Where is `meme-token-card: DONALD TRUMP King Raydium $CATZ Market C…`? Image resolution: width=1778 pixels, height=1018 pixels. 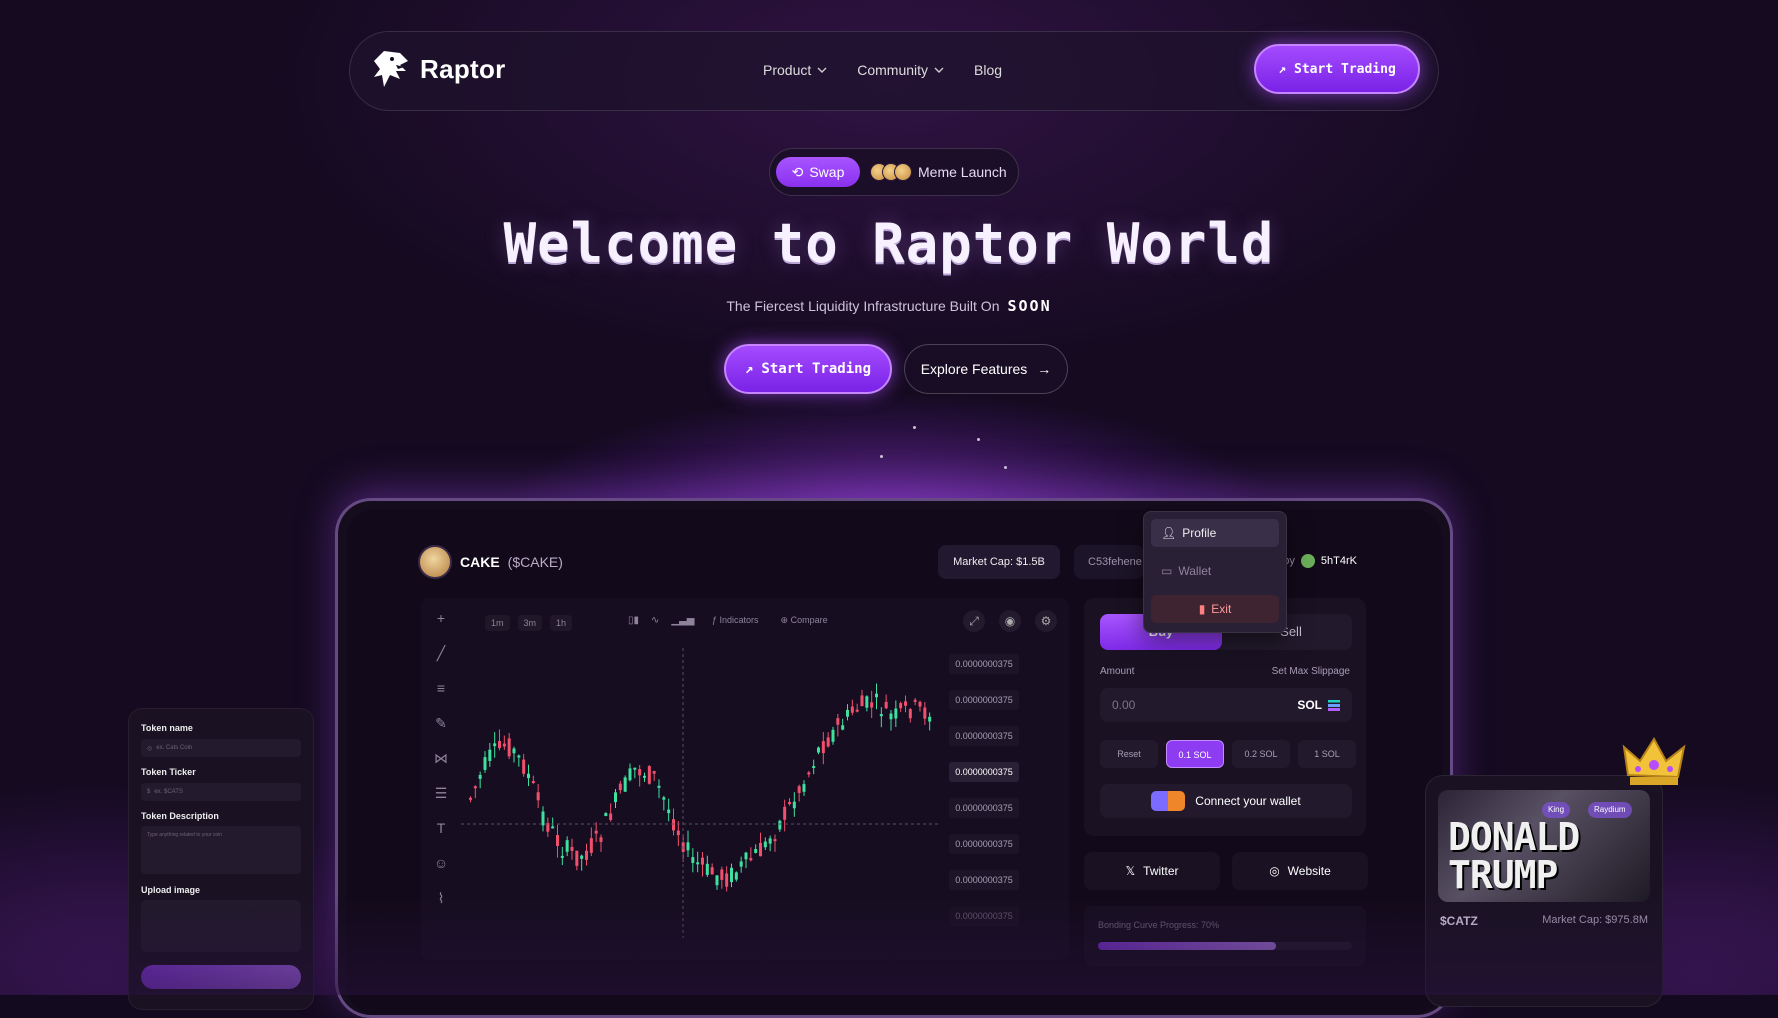
meme-token-card: DONALD TRUMP King Raydium $CATZ Market C… is located at coordinates (1544, 891).